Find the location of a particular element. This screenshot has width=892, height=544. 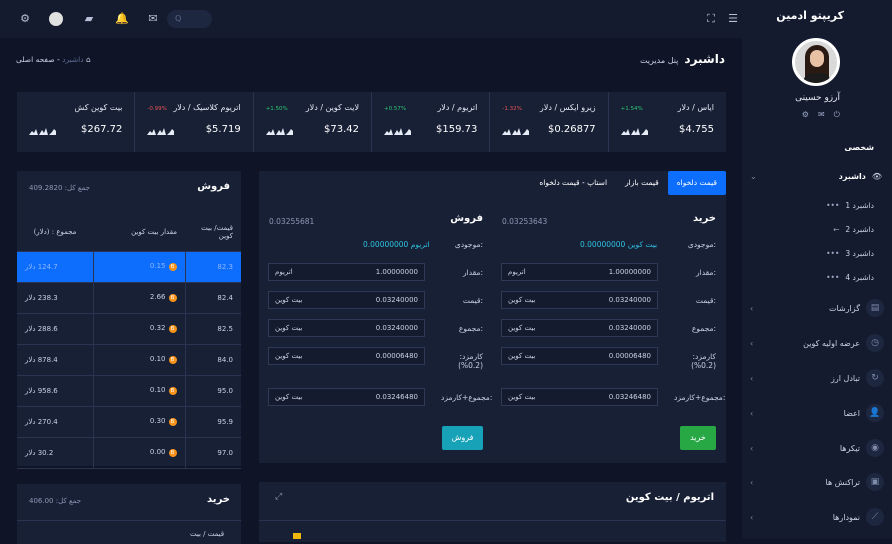

chart-card is located at coordinates (492, 512).